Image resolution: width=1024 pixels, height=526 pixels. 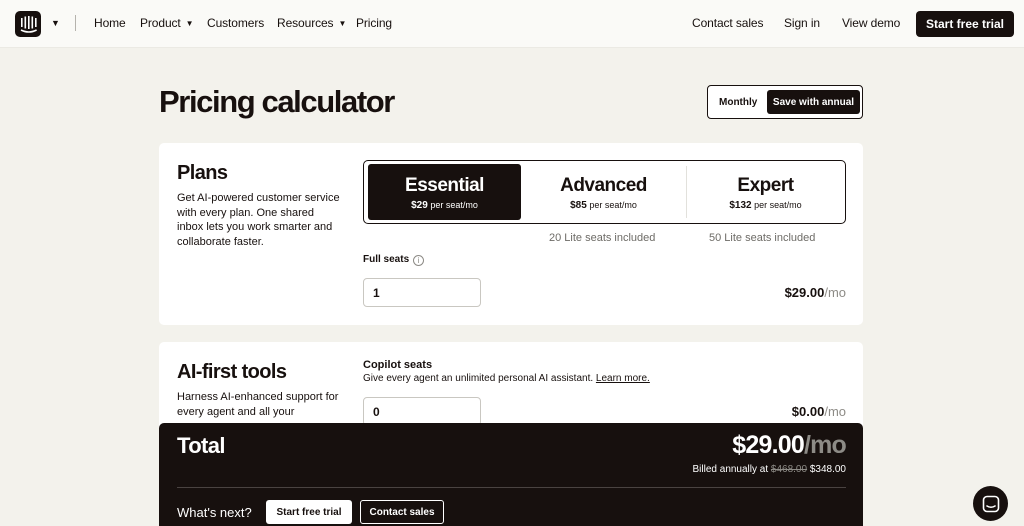 I want to click on total-amount-value: $29.00, so click(x=768, y=445).